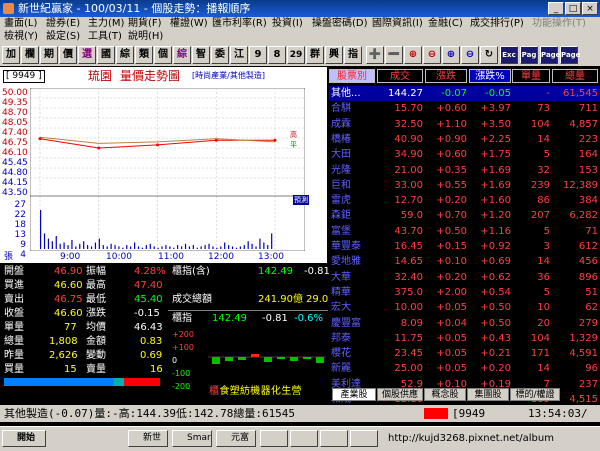 The image size is (600, 451). I want to click on menu-invest: 投資(I), so click(287, 24).